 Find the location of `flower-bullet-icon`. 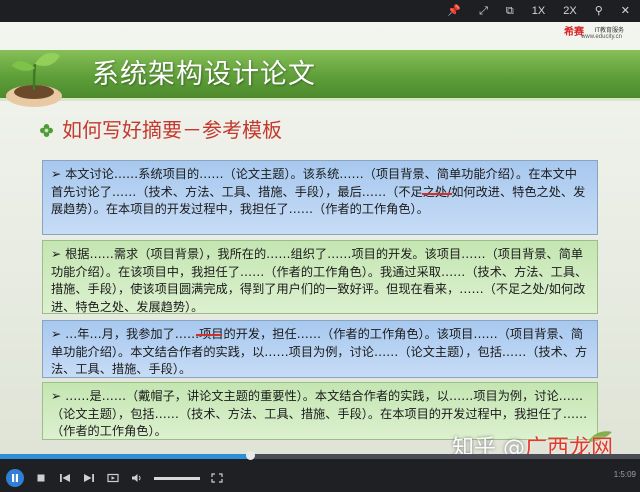

flower-bullet-icon is located at coordinates (46, 130).